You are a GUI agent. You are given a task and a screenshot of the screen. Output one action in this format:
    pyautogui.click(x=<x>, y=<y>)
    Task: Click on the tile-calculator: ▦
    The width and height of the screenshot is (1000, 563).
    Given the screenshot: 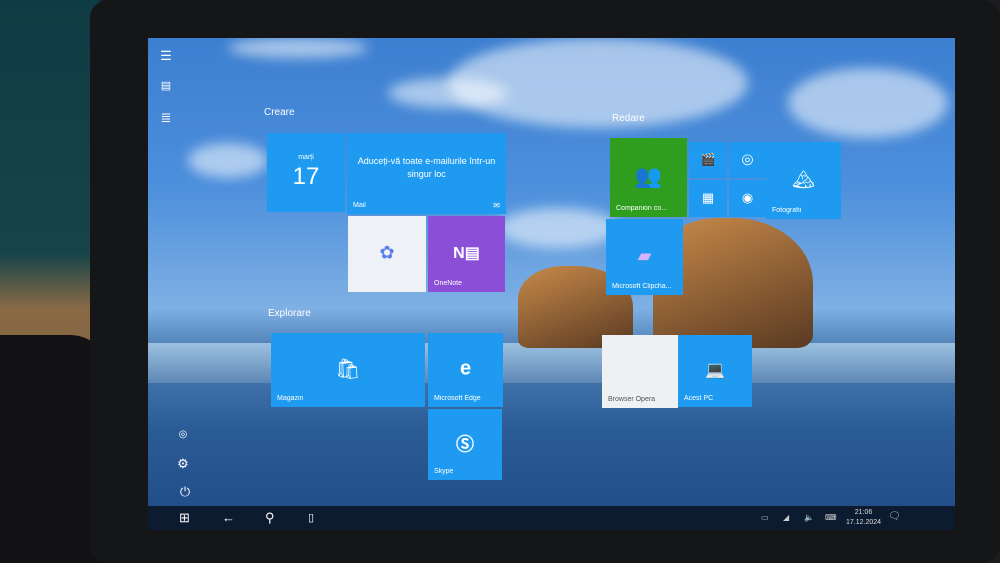 What is the action you would take?
    pyautogui.click(x=708, y=198)
    